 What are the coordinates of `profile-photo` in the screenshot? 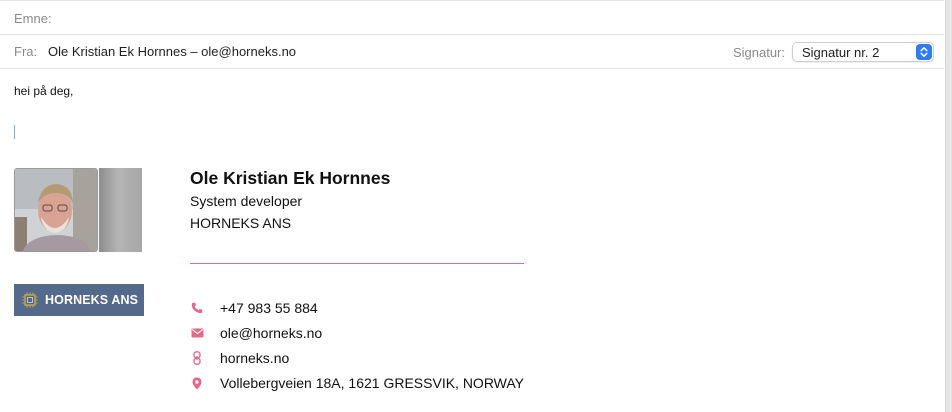 It's located at (56, 210).